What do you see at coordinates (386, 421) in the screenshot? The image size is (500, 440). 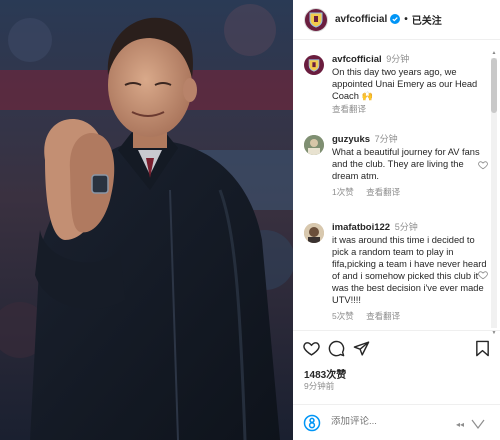 I see `add-comment-input` at bounding box center [386, 421].